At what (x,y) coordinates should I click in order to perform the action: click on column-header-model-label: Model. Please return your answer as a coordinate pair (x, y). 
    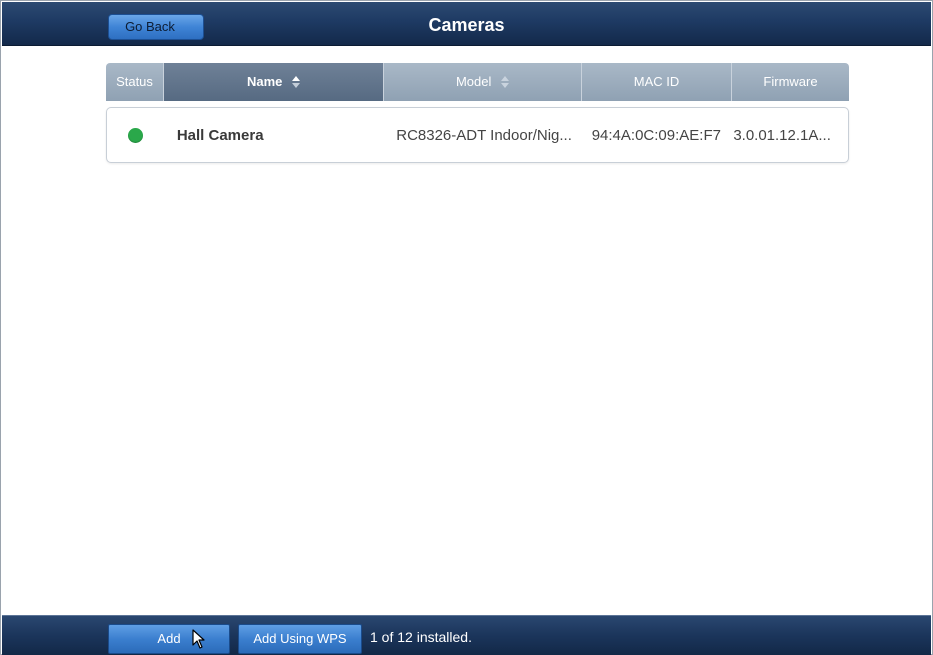
    Looking at the image, I should click on (473, 81).